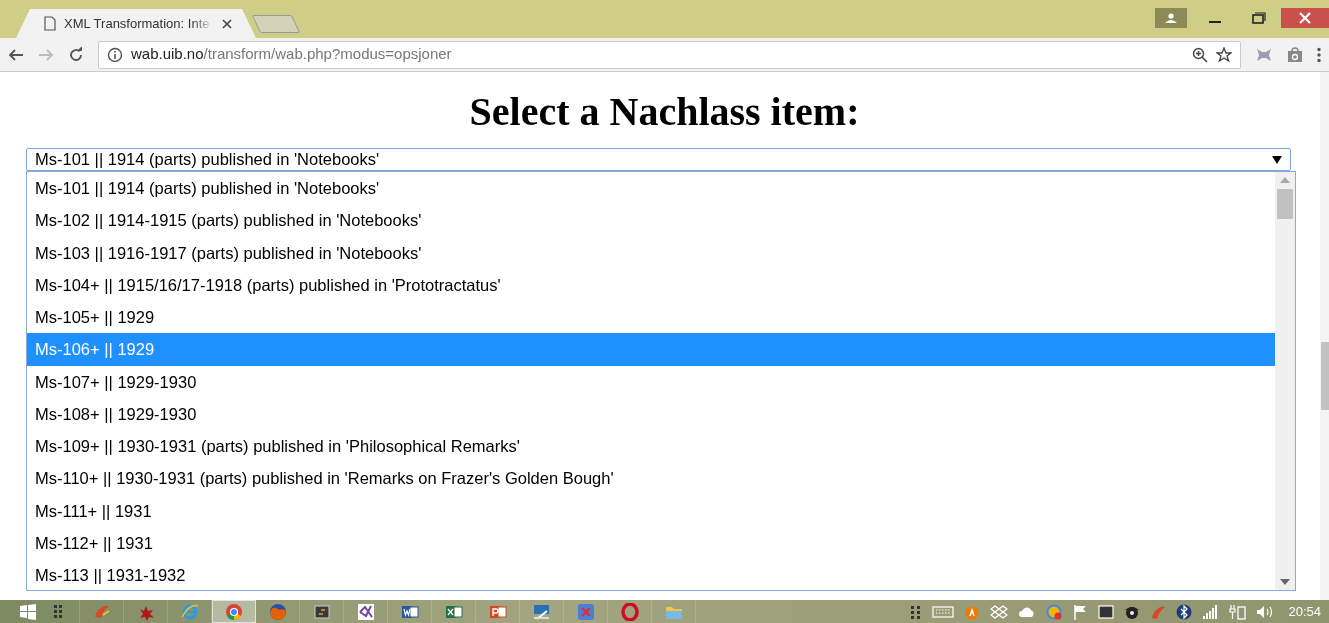  I want to click on page-icon, so click(50, 23).